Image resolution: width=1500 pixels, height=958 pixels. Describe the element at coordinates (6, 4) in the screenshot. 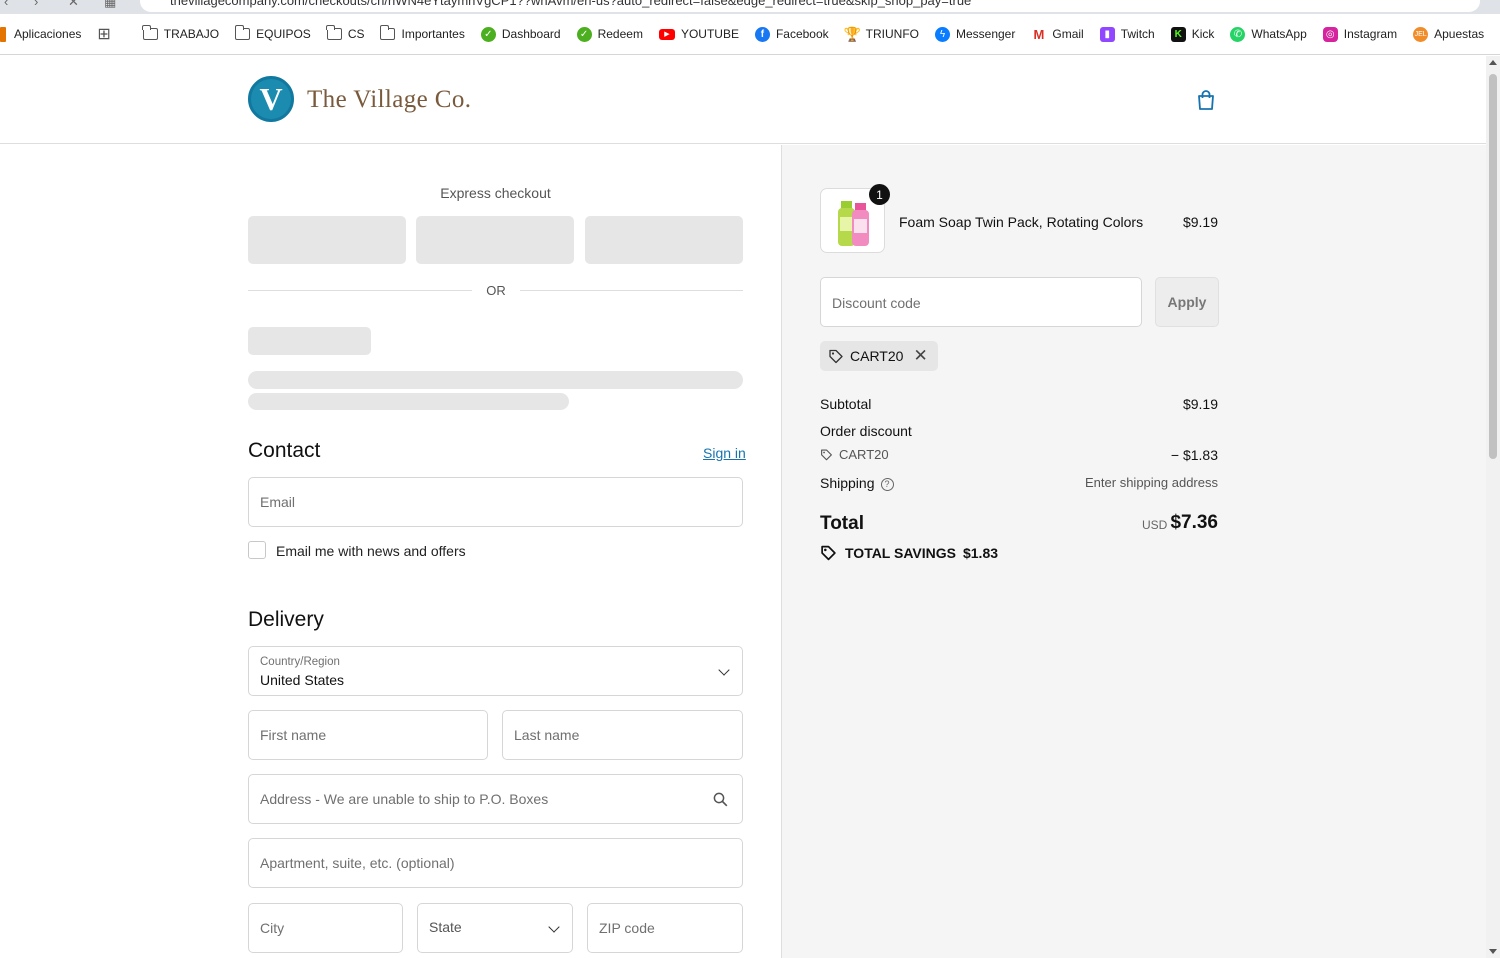

I see `back-icon: ‹` at that location.